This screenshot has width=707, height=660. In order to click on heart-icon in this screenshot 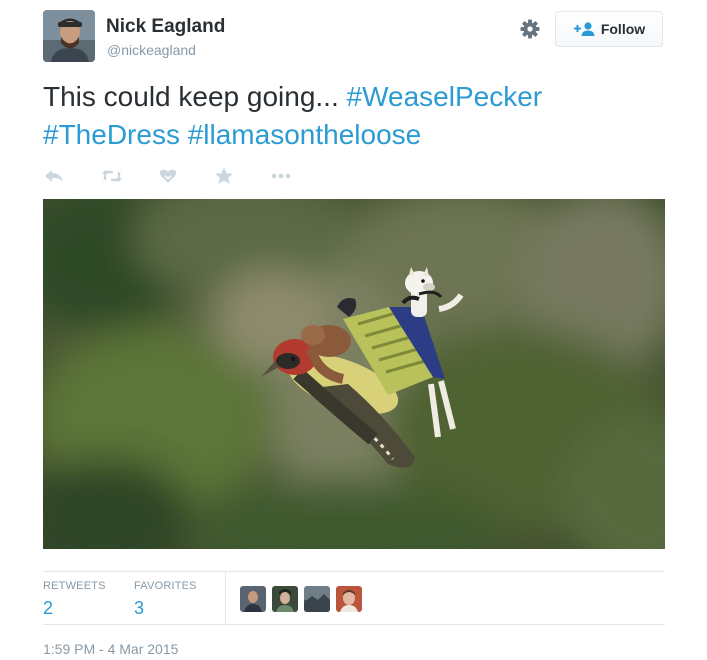, I will do `click(168, 176)`.